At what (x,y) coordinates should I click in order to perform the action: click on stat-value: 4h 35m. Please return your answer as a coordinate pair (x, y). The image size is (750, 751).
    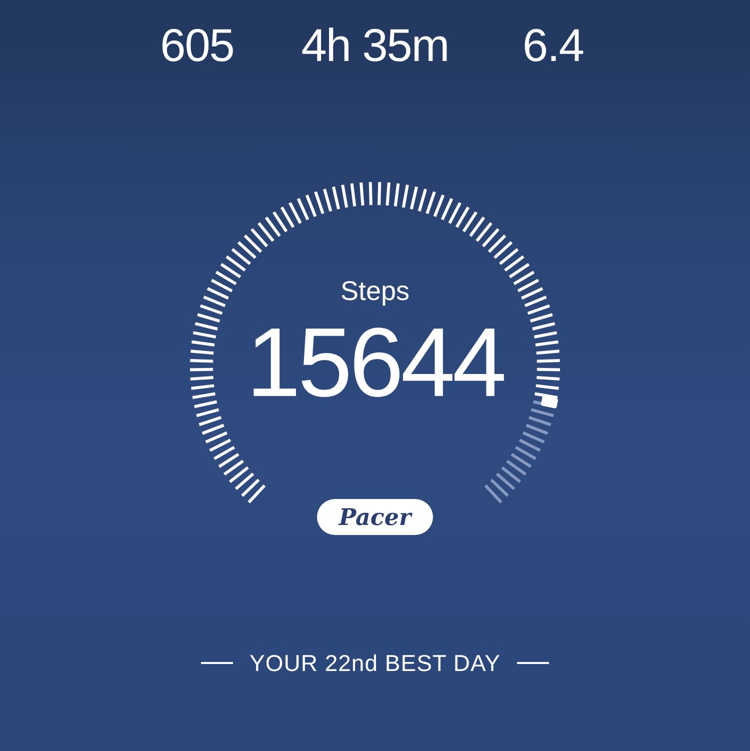
    Looking at the image, I should click on (375, 45).